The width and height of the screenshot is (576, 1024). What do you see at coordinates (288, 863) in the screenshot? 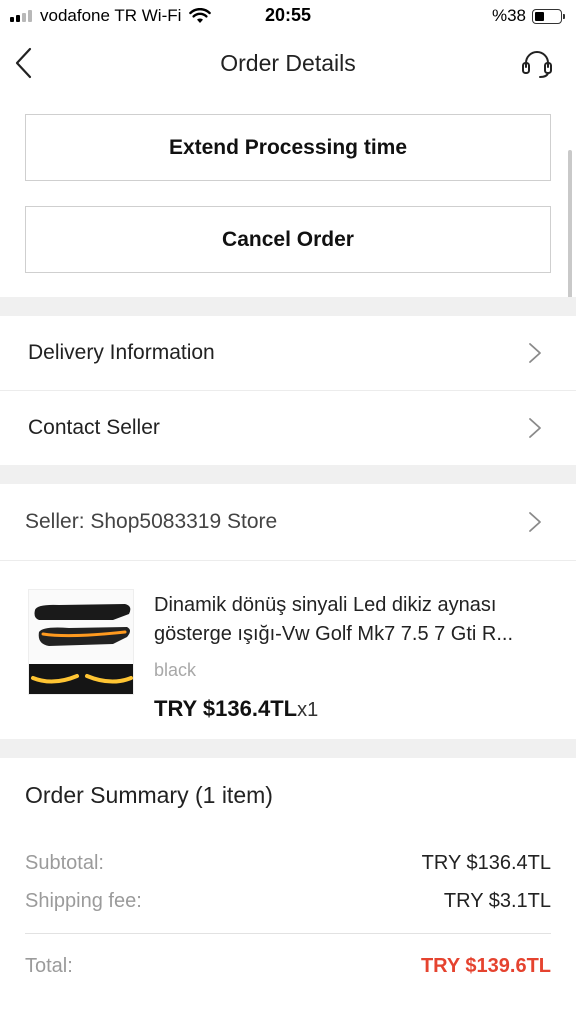
I see `subtotal-row: Subtotal: TRY $136.4TL` at bounding box center [288, 863].